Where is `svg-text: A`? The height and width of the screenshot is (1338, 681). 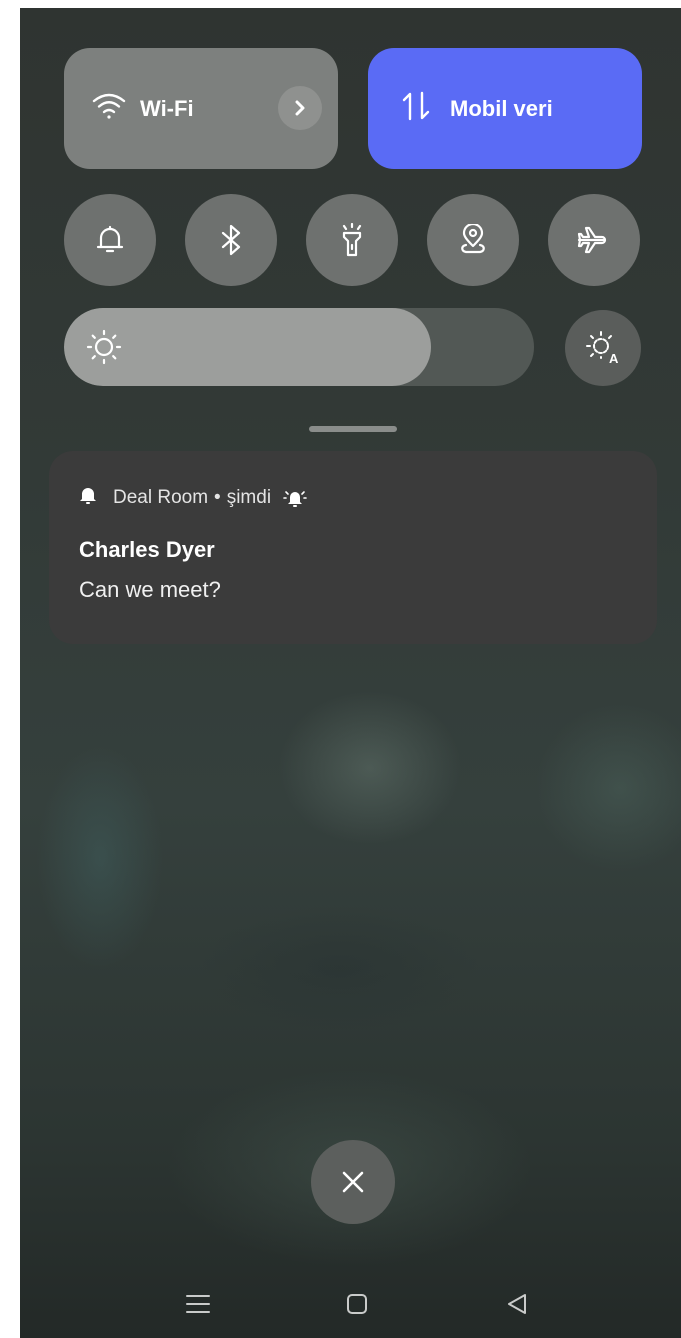
svg-text: A is located at coordinates (614, 358).